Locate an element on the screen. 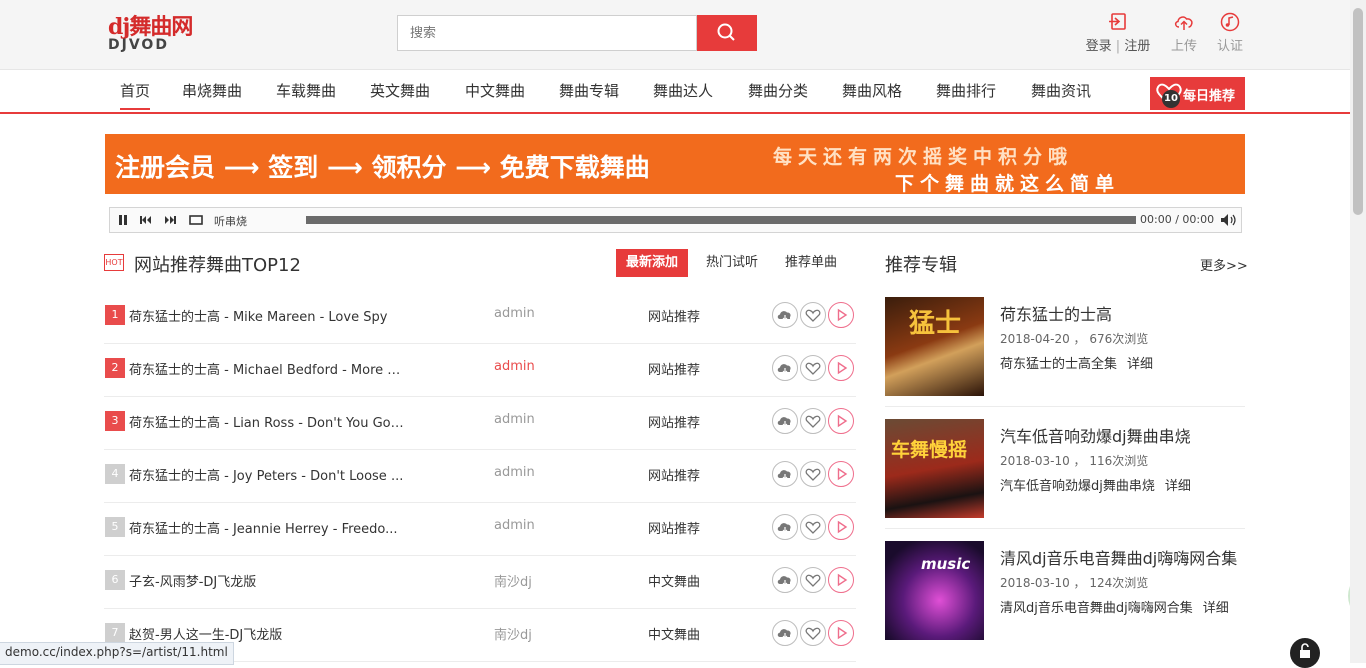  song-title: 荷东猛士的士高 - Mike Mareen - Love Spy is located at coordinates (266, 315).